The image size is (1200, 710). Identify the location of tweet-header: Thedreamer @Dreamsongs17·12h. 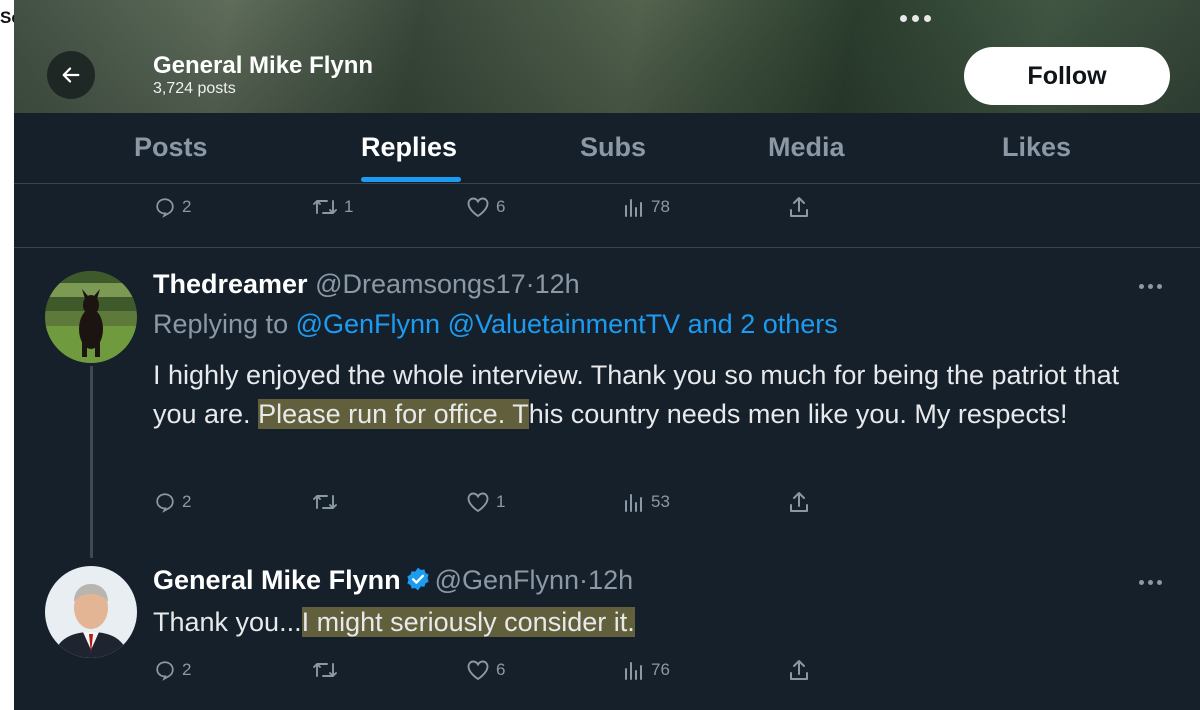
(366, 284).